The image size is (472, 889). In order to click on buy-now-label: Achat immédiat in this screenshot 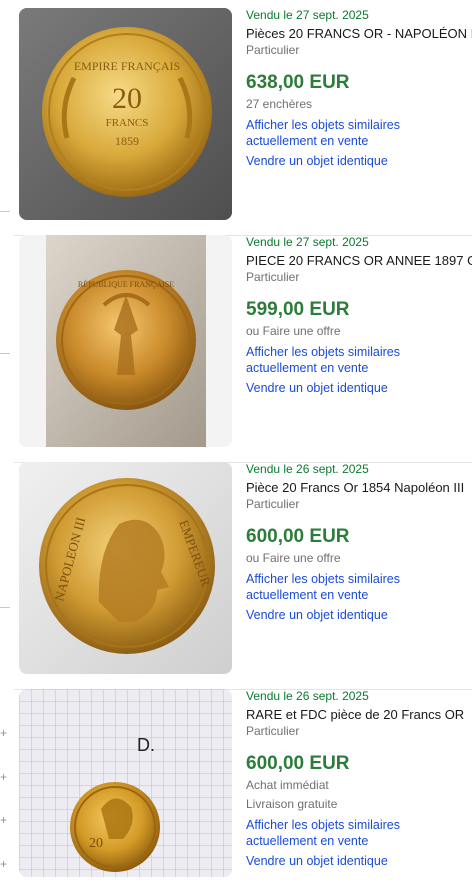, I will do `click(287, 785)`.